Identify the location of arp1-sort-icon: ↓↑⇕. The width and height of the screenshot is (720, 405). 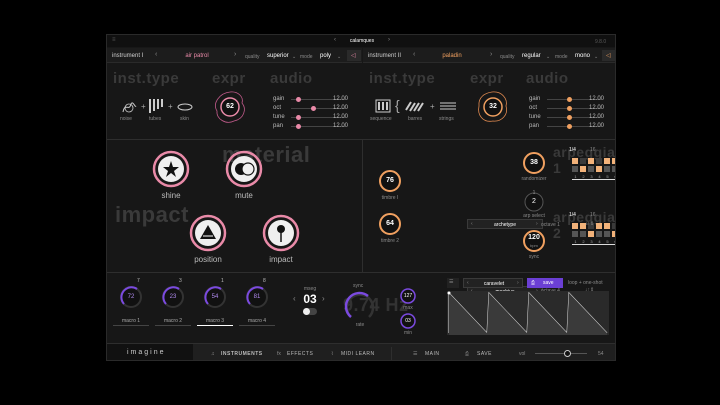
(589, 224).